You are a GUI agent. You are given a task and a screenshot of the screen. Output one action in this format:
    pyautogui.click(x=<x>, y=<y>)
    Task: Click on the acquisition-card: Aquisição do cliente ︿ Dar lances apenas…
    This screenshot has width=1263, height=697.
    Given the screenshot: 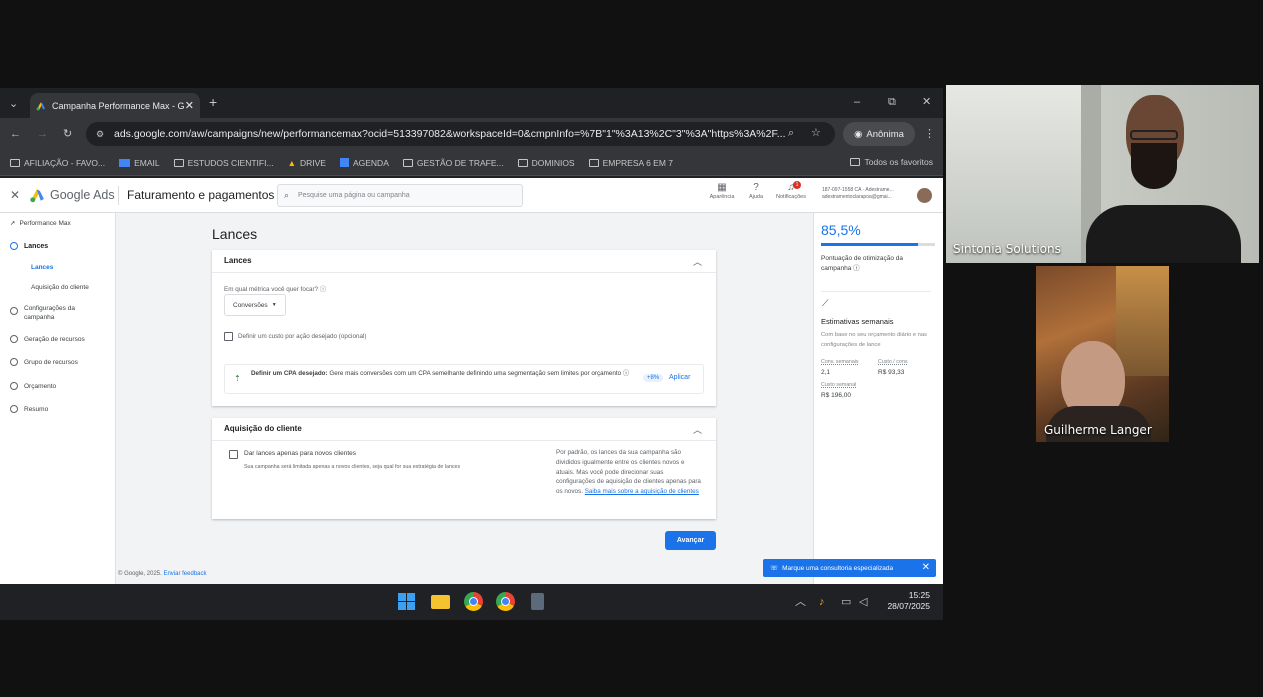 What is the action you would take?
    pyautogui.click(x=464, y=468)
    